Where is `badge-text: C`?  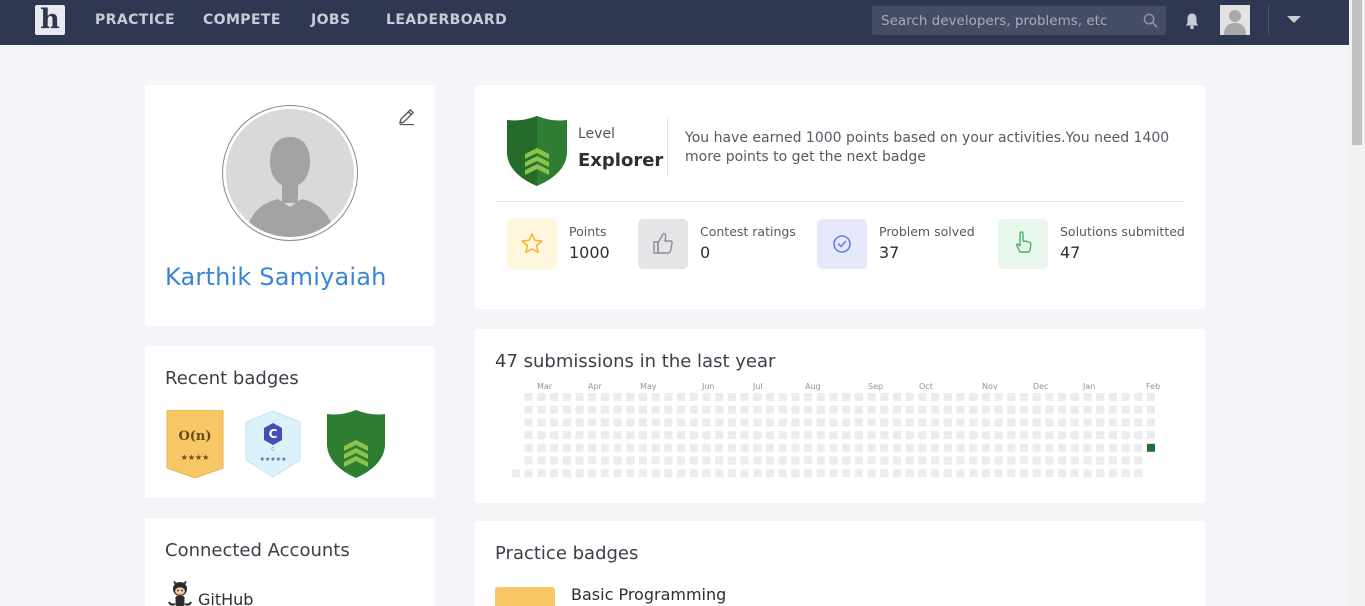
badge-text: C is located at coordinates (273, 434).